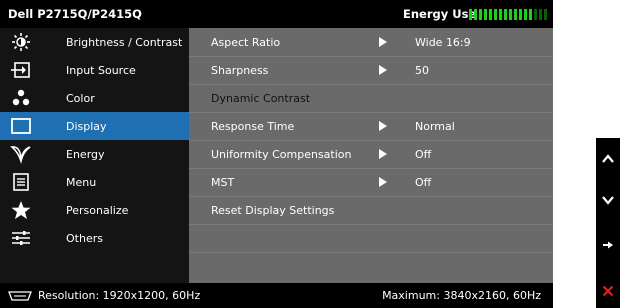 This screenshot has width=620, height=308. What do you see at coordinates (85, 154) in the screenshot?
I see `sidebar-item-label: Energy` at bounding box center [85, 154].